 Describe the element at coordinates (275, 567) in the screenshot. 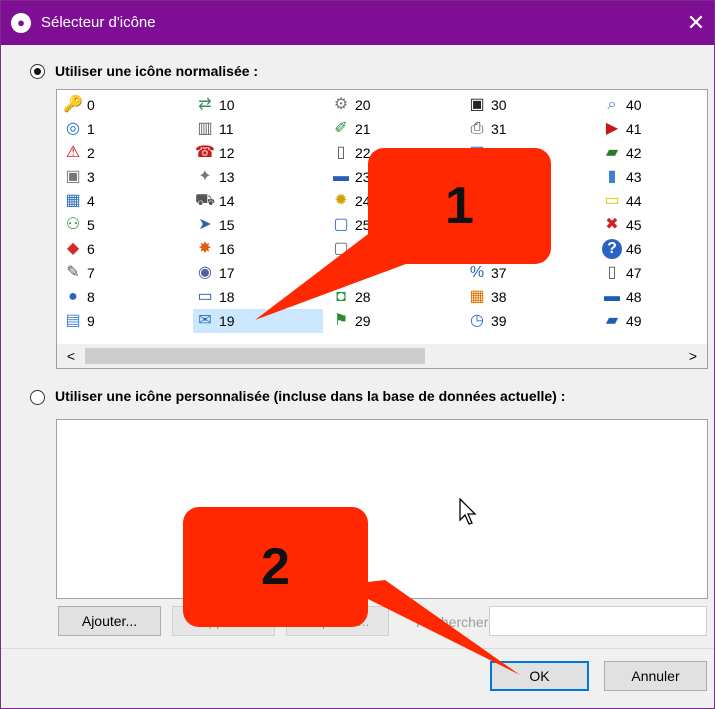

I see `callout-2: 2` at that location.